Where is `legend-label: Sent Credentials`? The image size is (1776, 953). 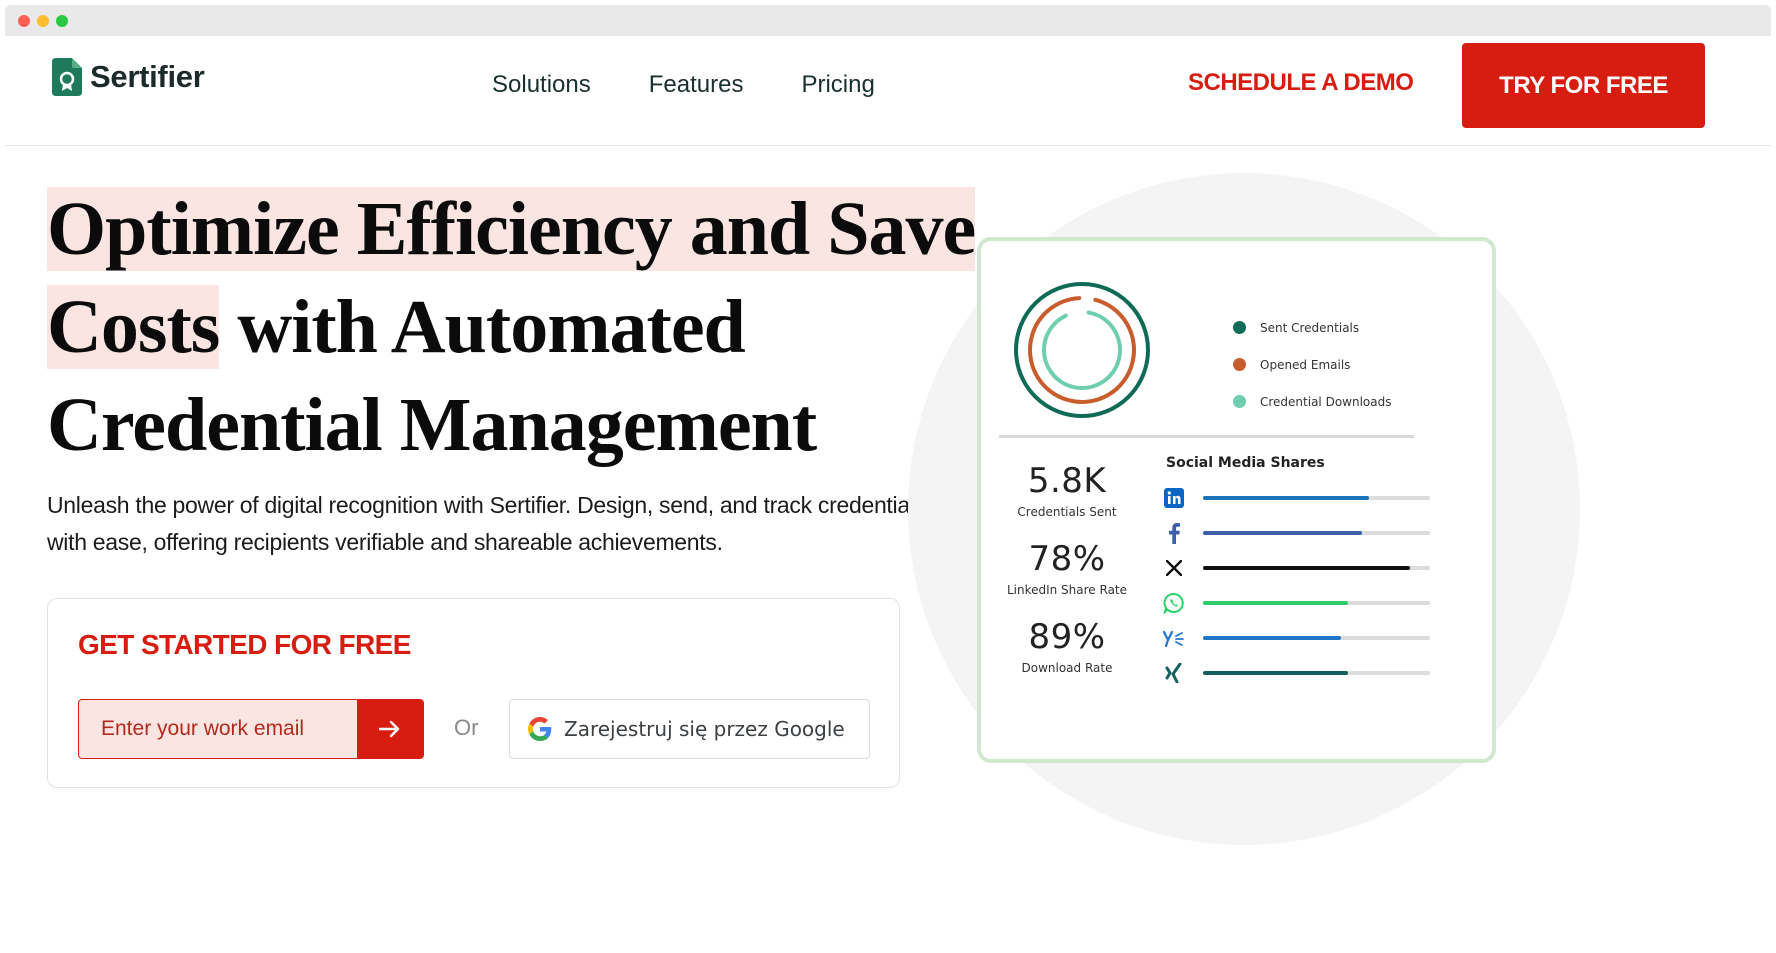
legend-label: Sent Credentials is located at coordinates (1310, 327).